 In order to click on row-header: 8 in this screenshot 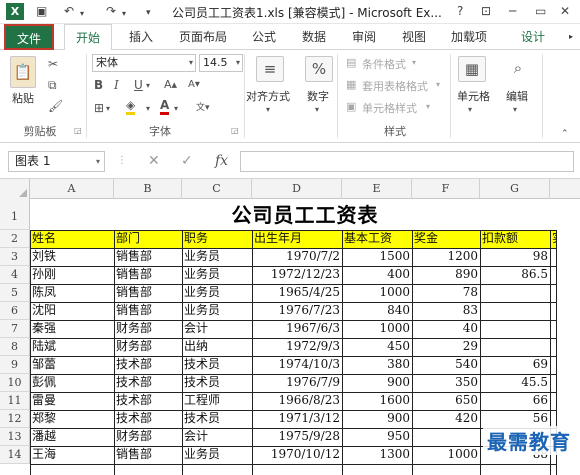, I will do `click(15, 347)`.